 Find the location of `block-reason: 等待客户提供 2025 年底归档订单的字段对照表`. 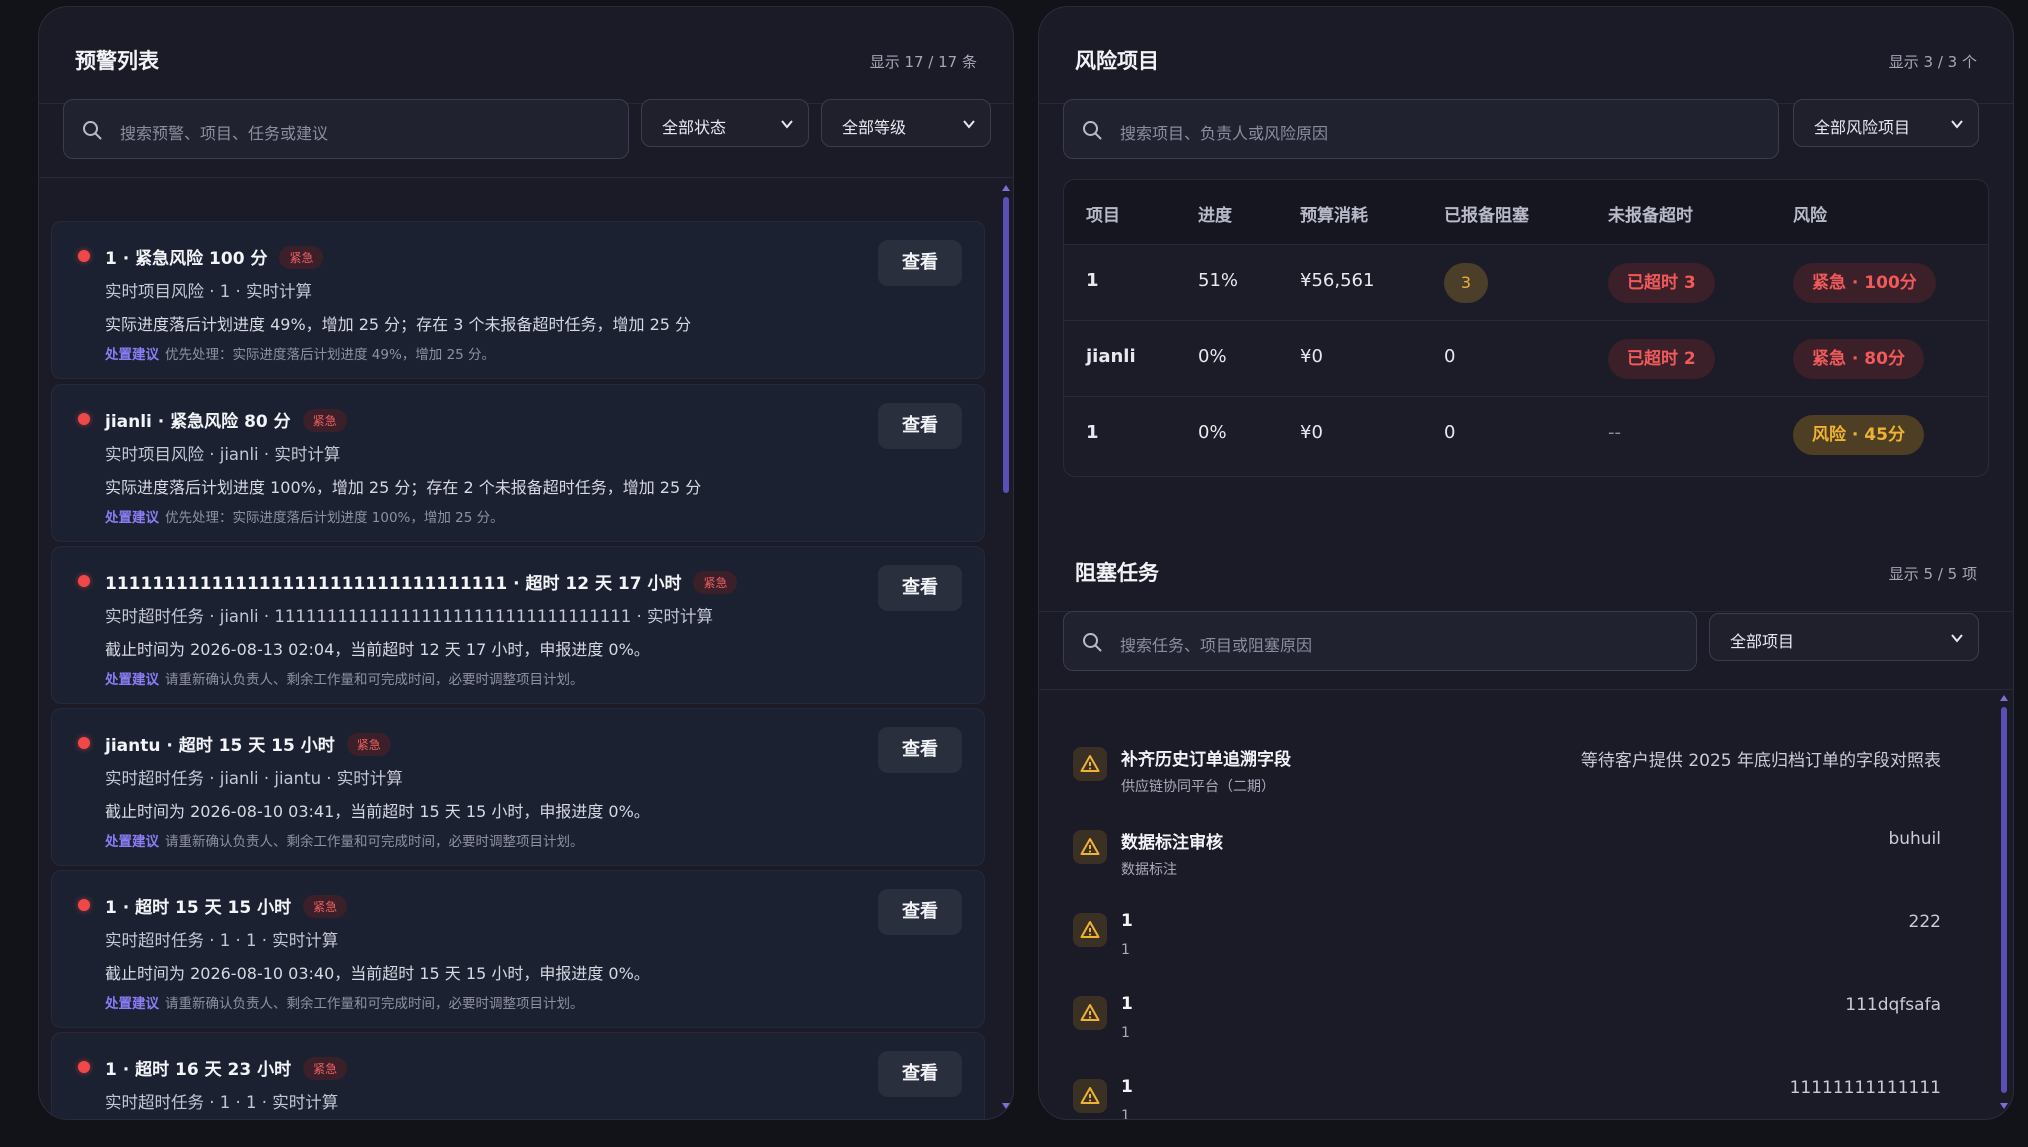

block-reason: 等待客户提供 2025 年底归档订单的字段对照表 is located at coordinates (1760, 761).